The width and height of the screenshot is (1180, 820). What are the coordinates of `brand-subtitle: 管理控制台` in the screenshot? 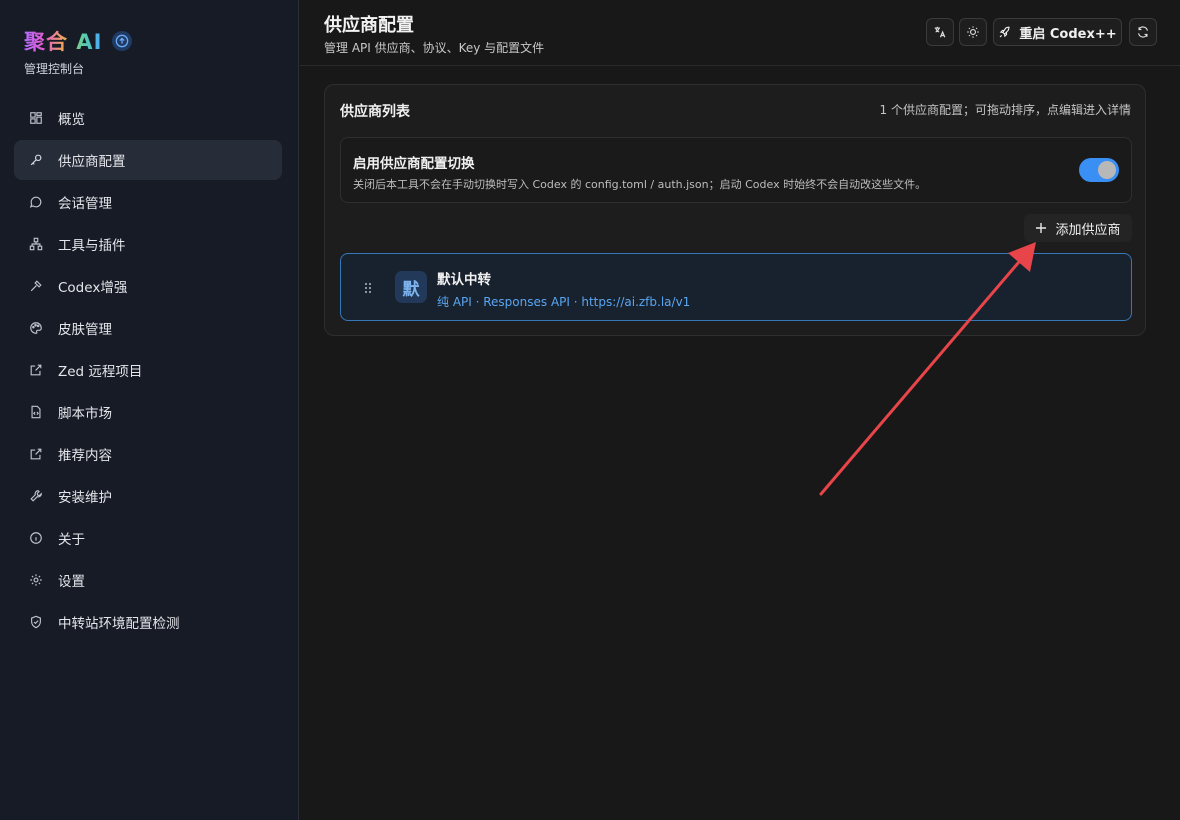 It's located at (54, 69).